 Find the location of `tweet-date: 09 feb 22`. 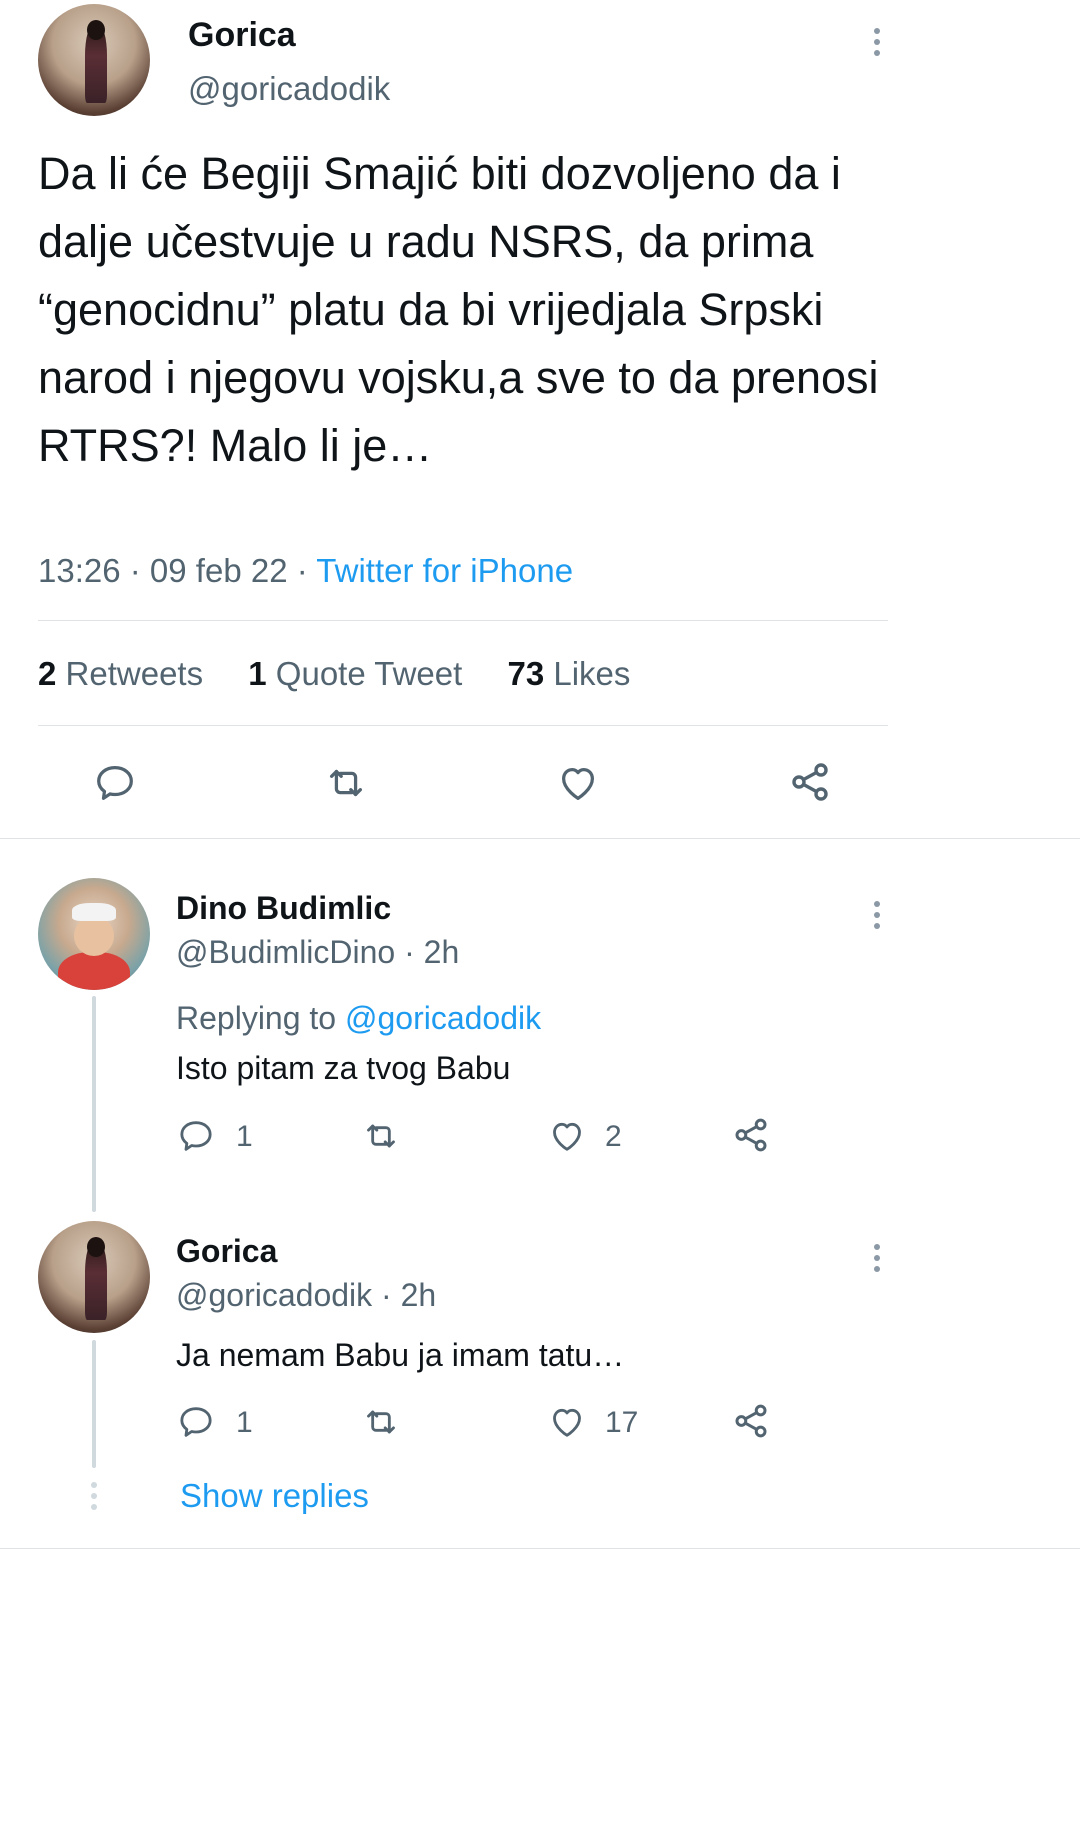

tweet-date: 09 feb 22 is located at coordinates (218, 570).